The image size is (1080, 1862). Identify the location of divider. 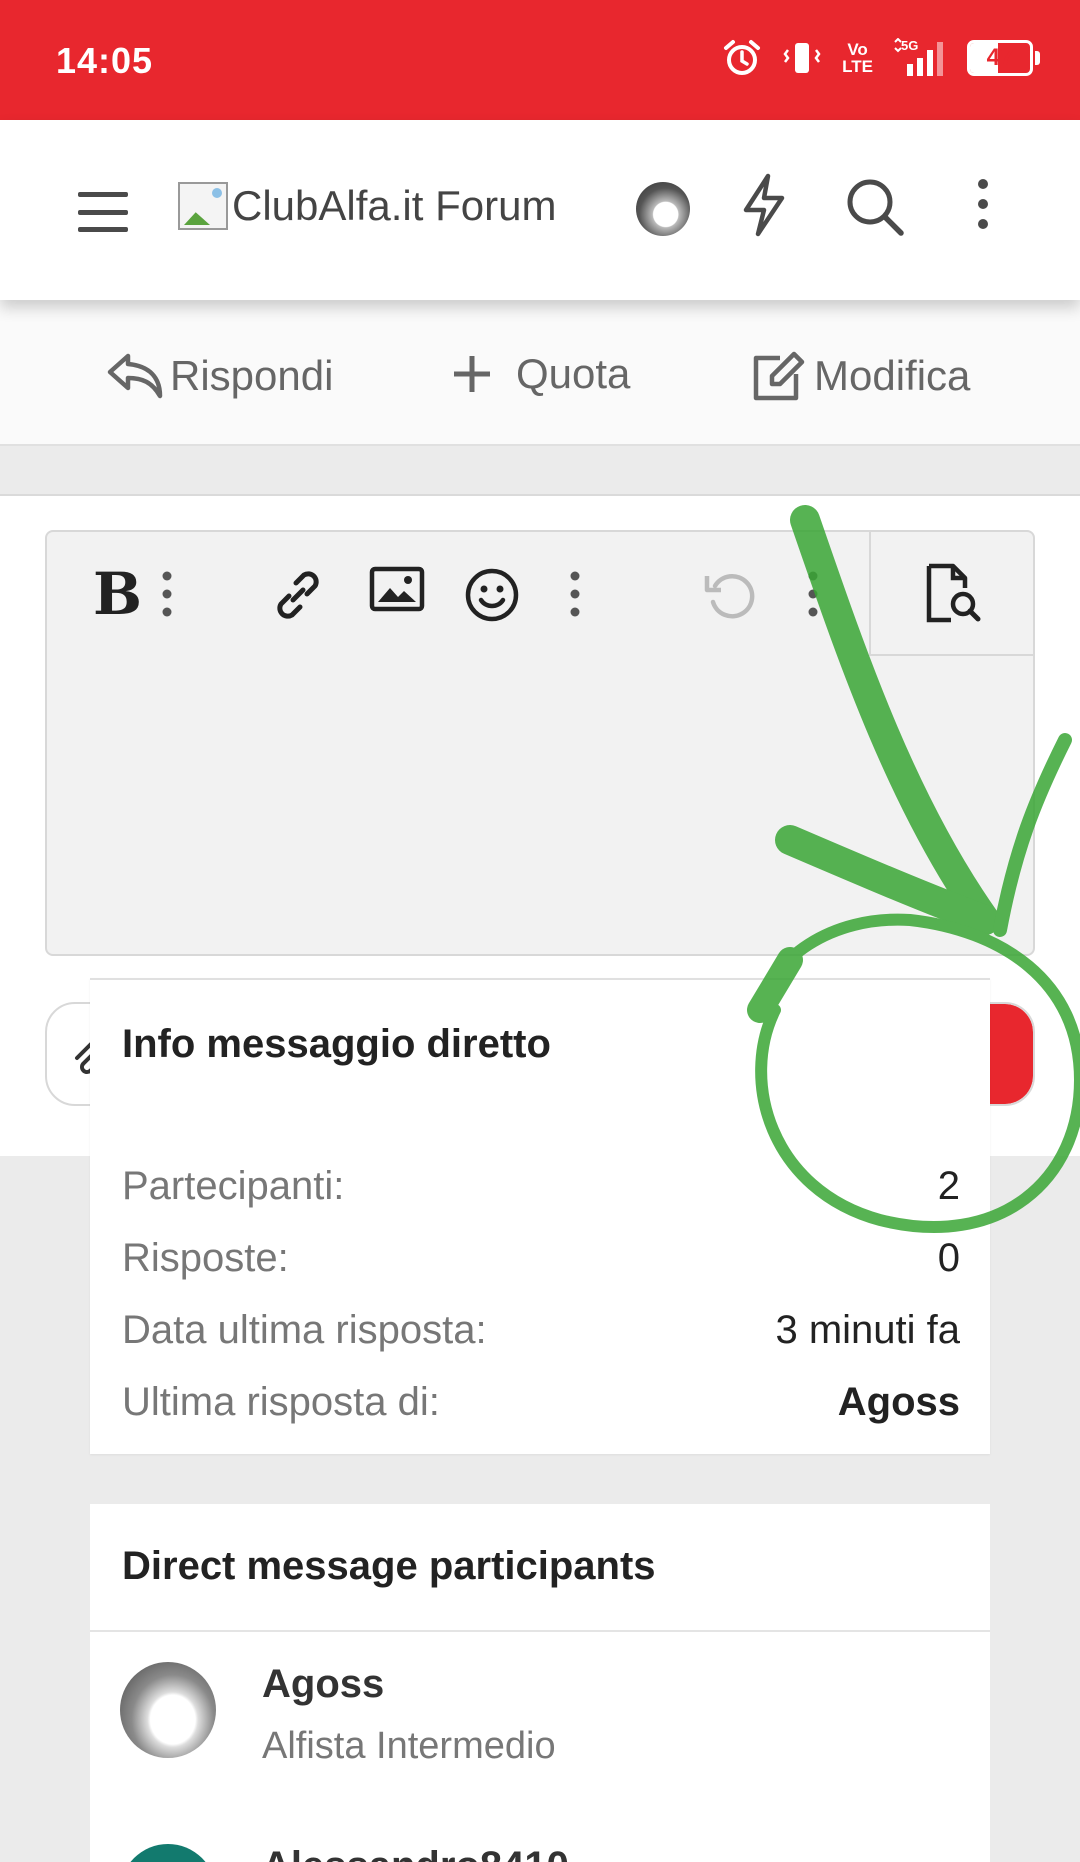
(540, 471).